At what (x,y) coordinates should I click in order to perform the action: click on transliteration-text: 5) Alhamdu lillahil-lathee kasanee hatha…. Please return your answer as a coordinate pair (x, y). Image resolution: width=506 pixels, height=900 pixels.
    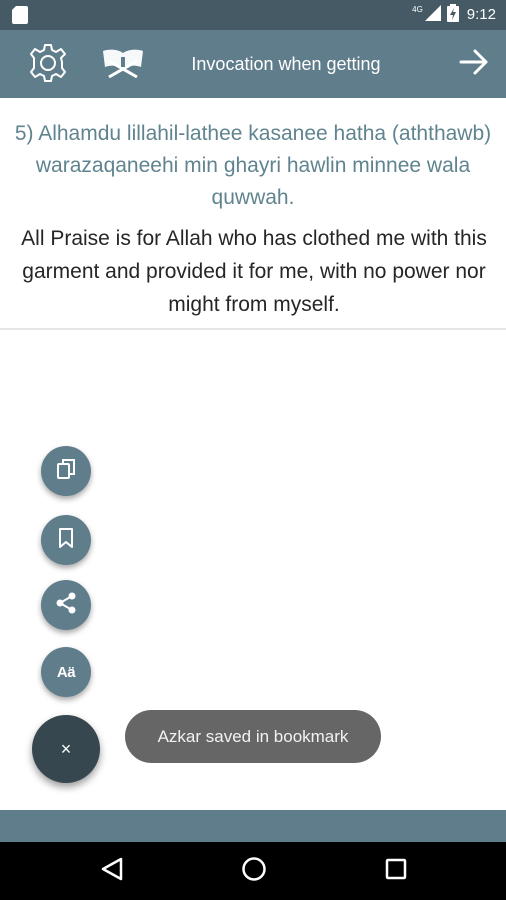
    Looking at the image, I should click on (253, 165).